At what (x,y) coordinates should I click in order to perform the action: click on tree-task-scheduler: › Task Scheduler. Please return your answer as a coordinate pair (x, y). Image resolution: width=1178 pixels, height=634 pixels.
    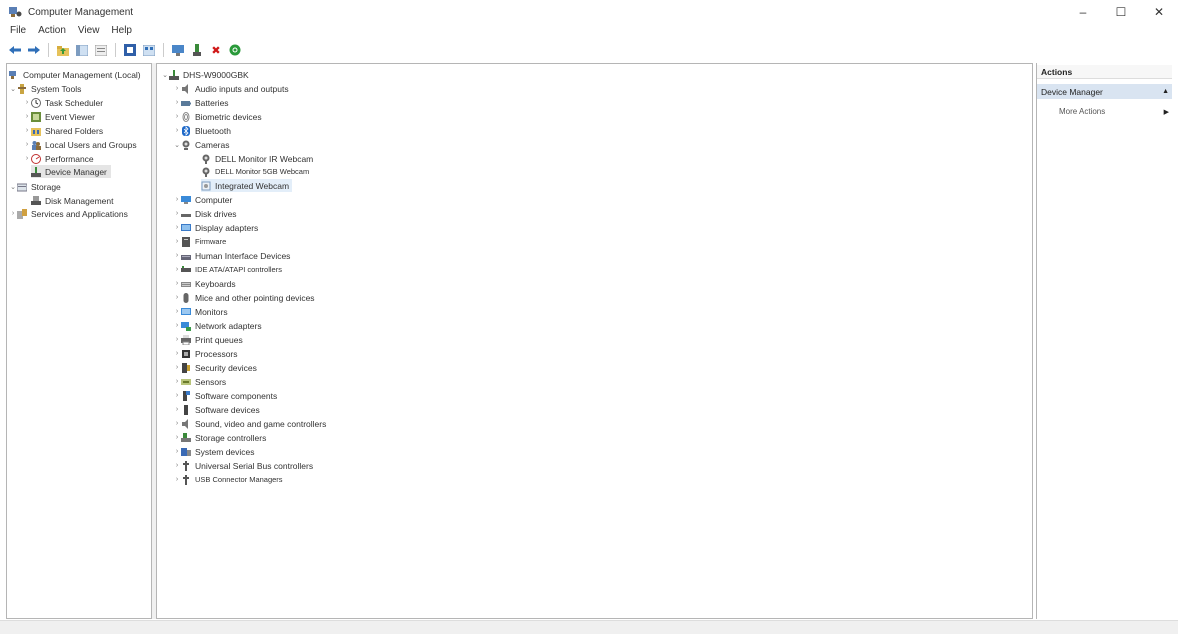
    Looking at the image, I should click on (63, 102).